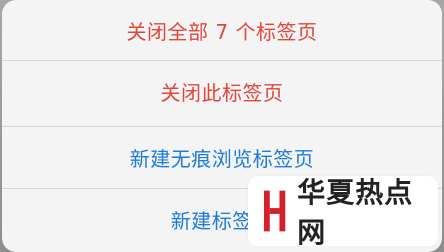  Describe the element at coordinates (274, 211) in the screenshot. I see `watermark-logo-icon` at that location.